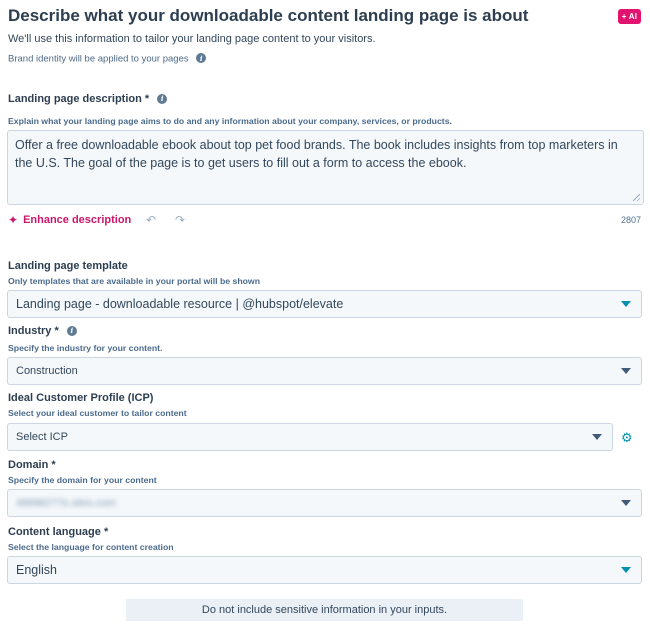 The width and height of the screenshot is (650, 634). I want to click on undo-icon: ↶, so click(151, 220).